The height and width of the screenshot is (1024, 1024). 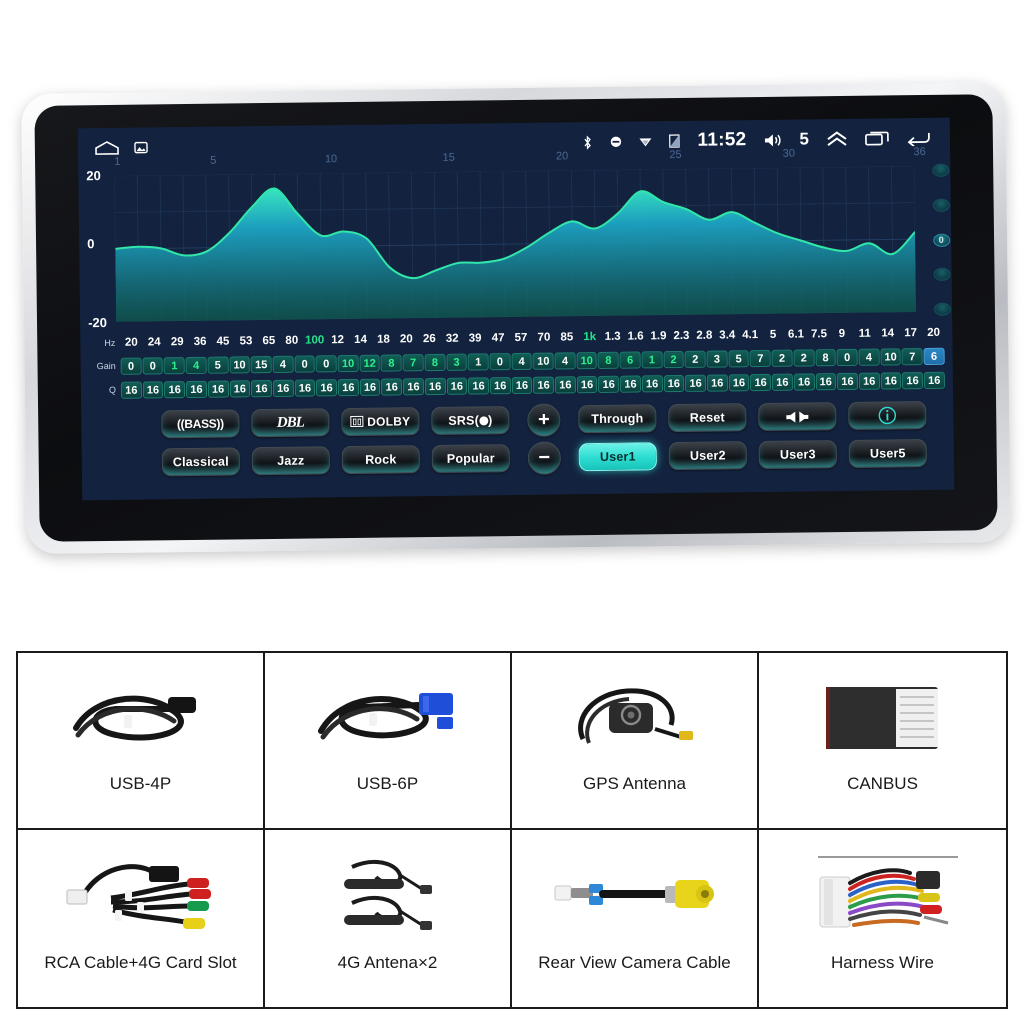 What do you see at coordinates (877, 138) in the screenshot?
I see `recents-icon` at bounding box center [877, 138].